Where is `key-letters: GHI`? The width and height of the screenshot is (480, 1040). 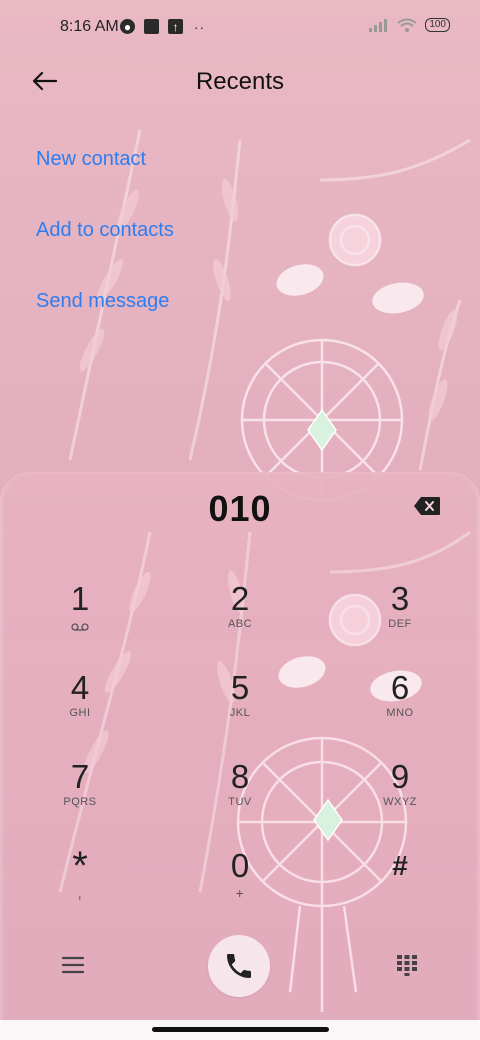
key-letters: GHI is located at coordinates (80, 713).